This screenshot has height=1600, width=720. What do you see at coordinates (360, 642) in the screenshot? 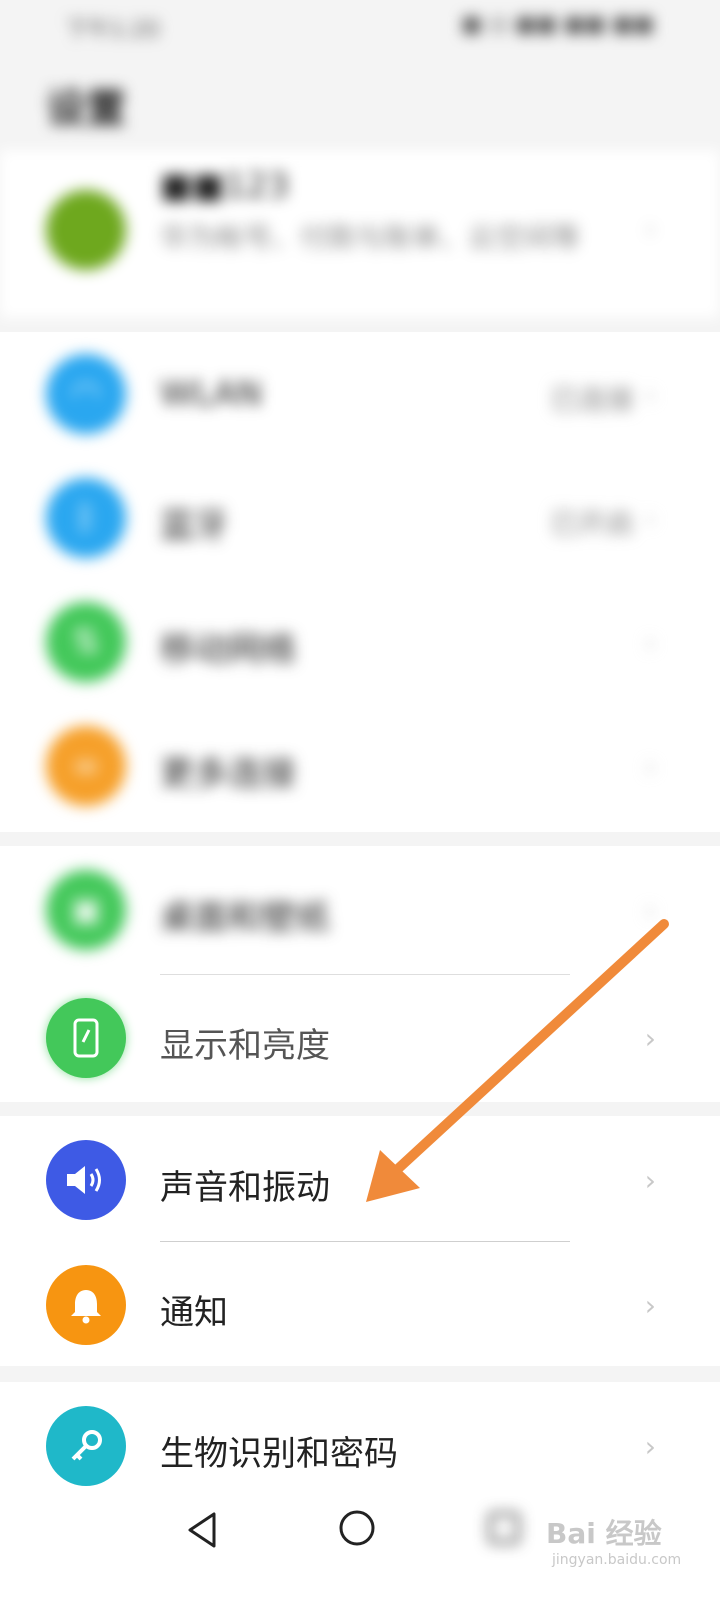
I see `settings-item-mobile-network: ⇅ 移动网络 ›` at bounding box center [360, 642].